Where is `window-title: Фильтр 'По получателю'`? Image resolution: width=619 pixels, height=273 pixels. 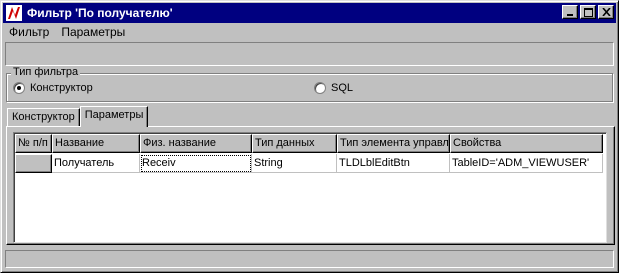
window-title: Фильтр 'По получателю' is located at coordinates (100, 13).